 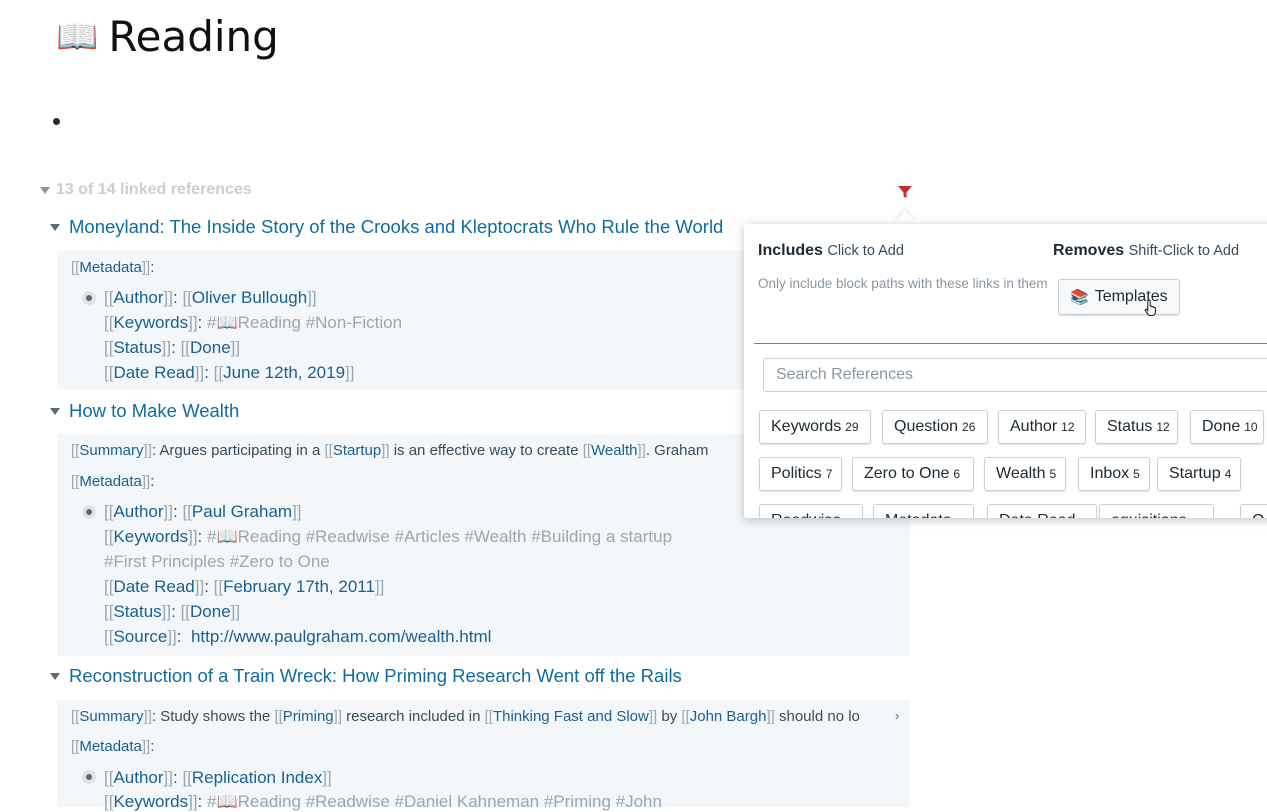 I want to click on reference-chip-label: Wealth, so click(x=1021, y=473).